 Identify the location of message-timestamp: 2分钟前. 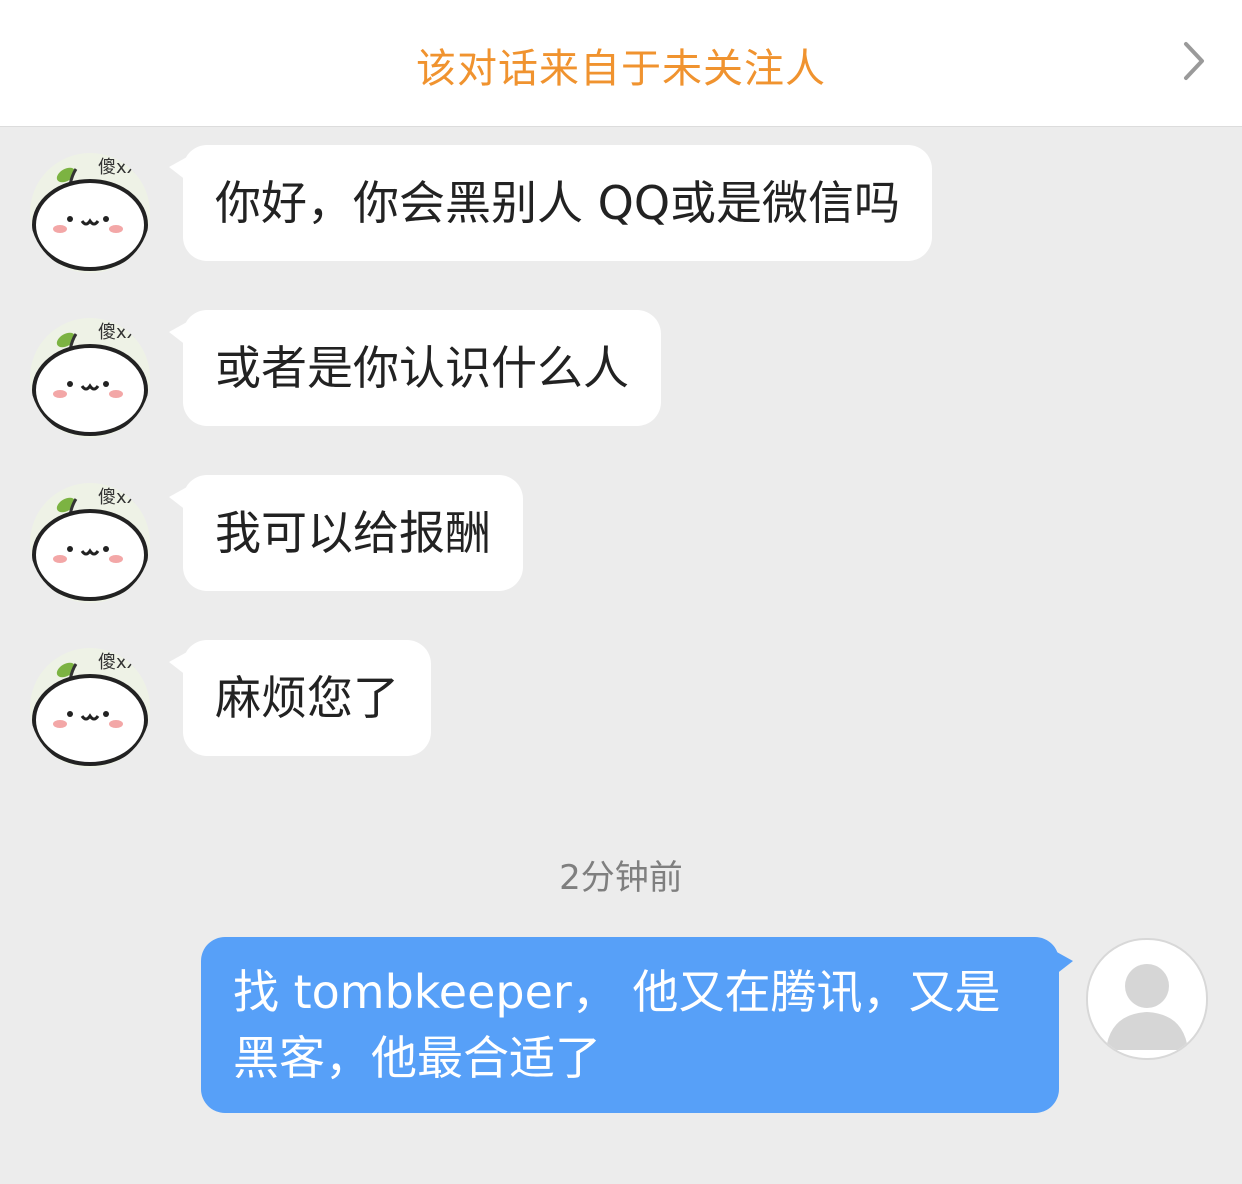
(621, 878).